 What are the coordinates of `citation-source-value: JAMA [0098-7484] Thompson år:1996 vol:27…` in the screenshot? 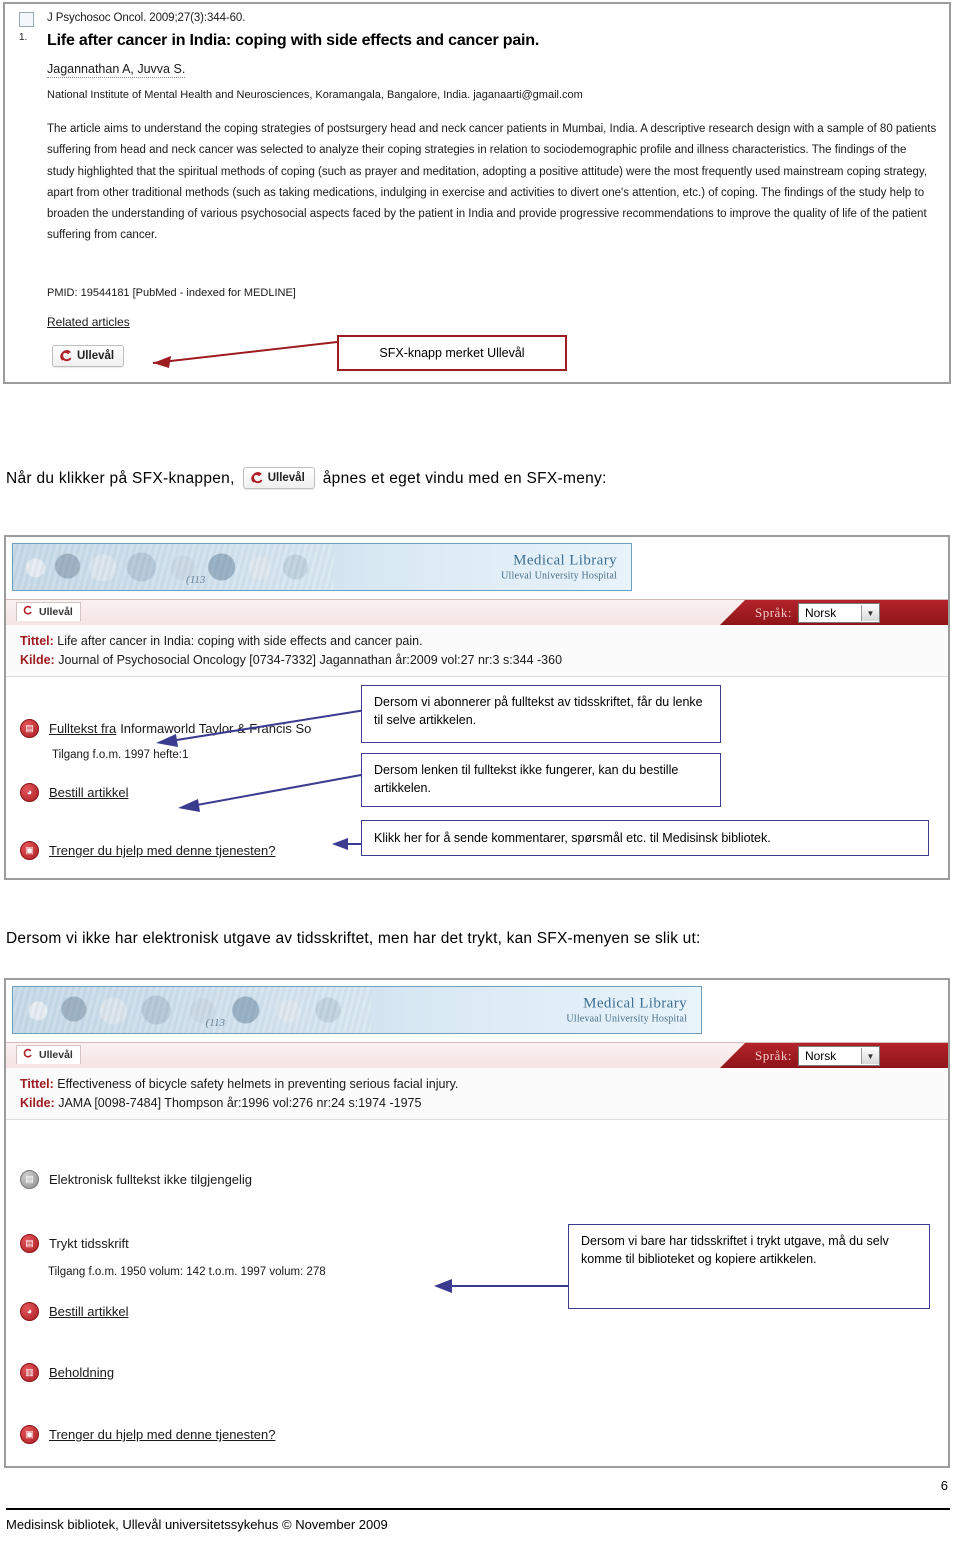 It's located at (240, 1103).